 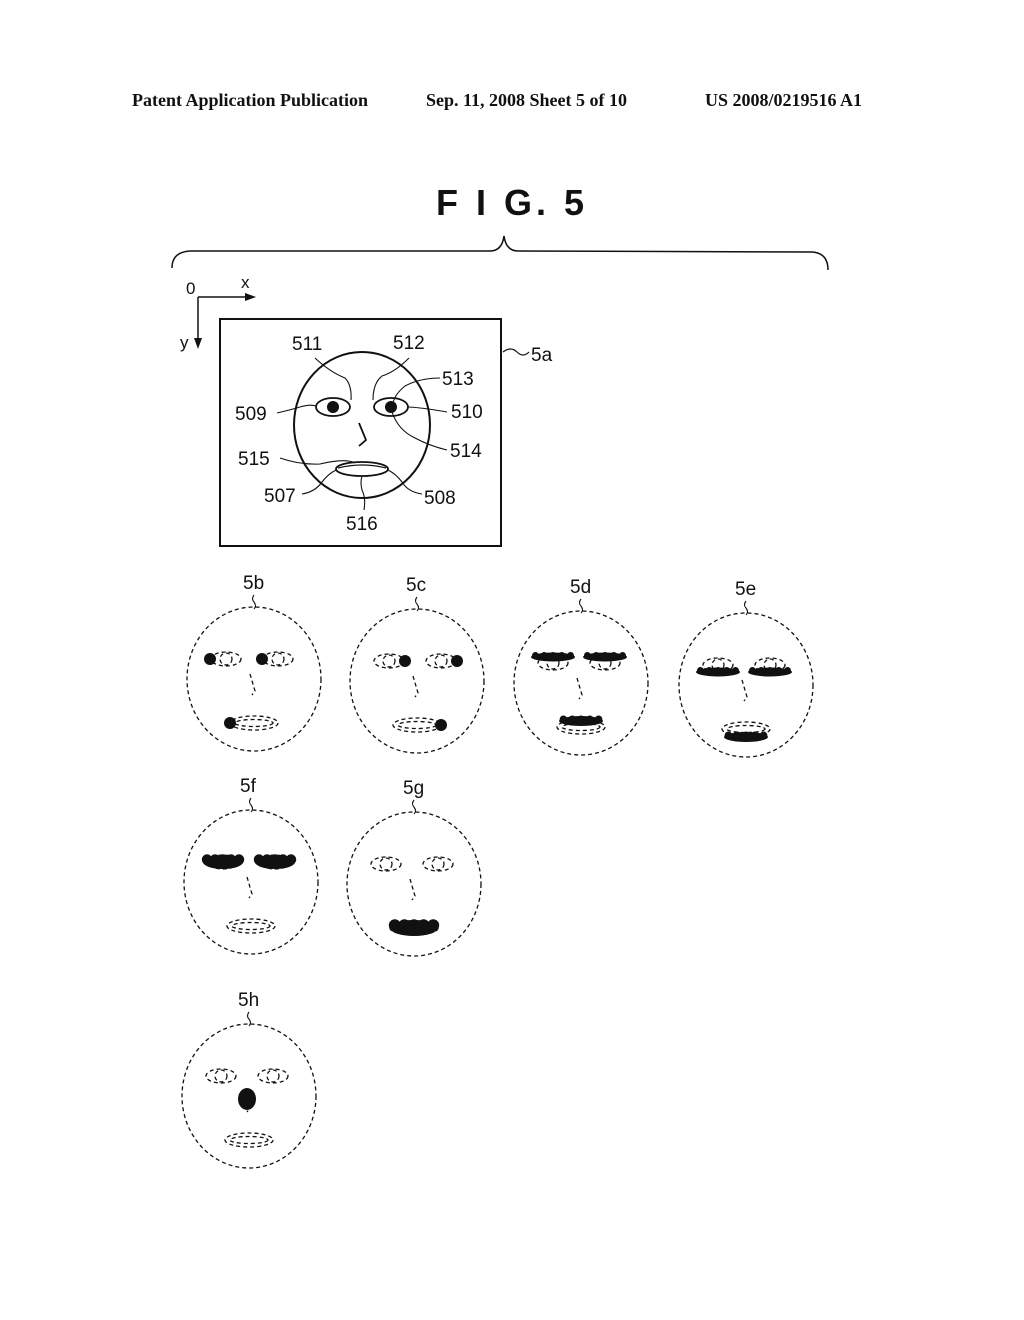 I want to click on ref-515: 515, so click(x=254, y=459).